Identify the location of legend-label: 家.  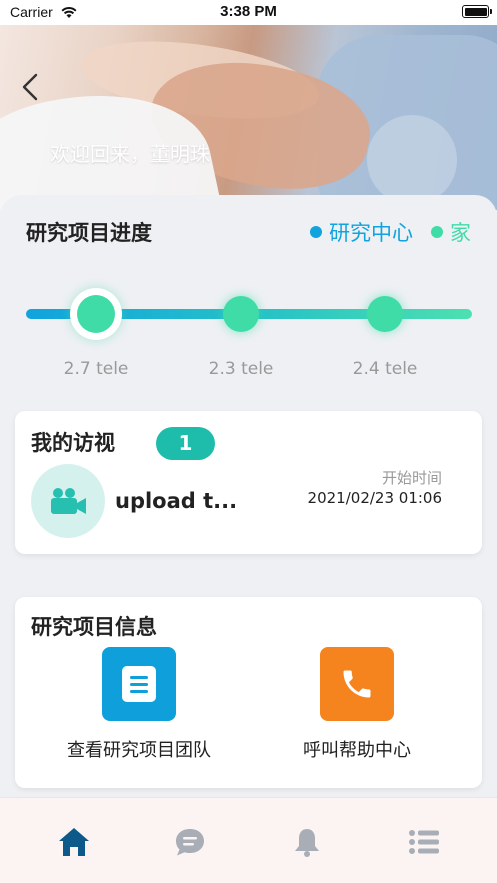
(460, 233).